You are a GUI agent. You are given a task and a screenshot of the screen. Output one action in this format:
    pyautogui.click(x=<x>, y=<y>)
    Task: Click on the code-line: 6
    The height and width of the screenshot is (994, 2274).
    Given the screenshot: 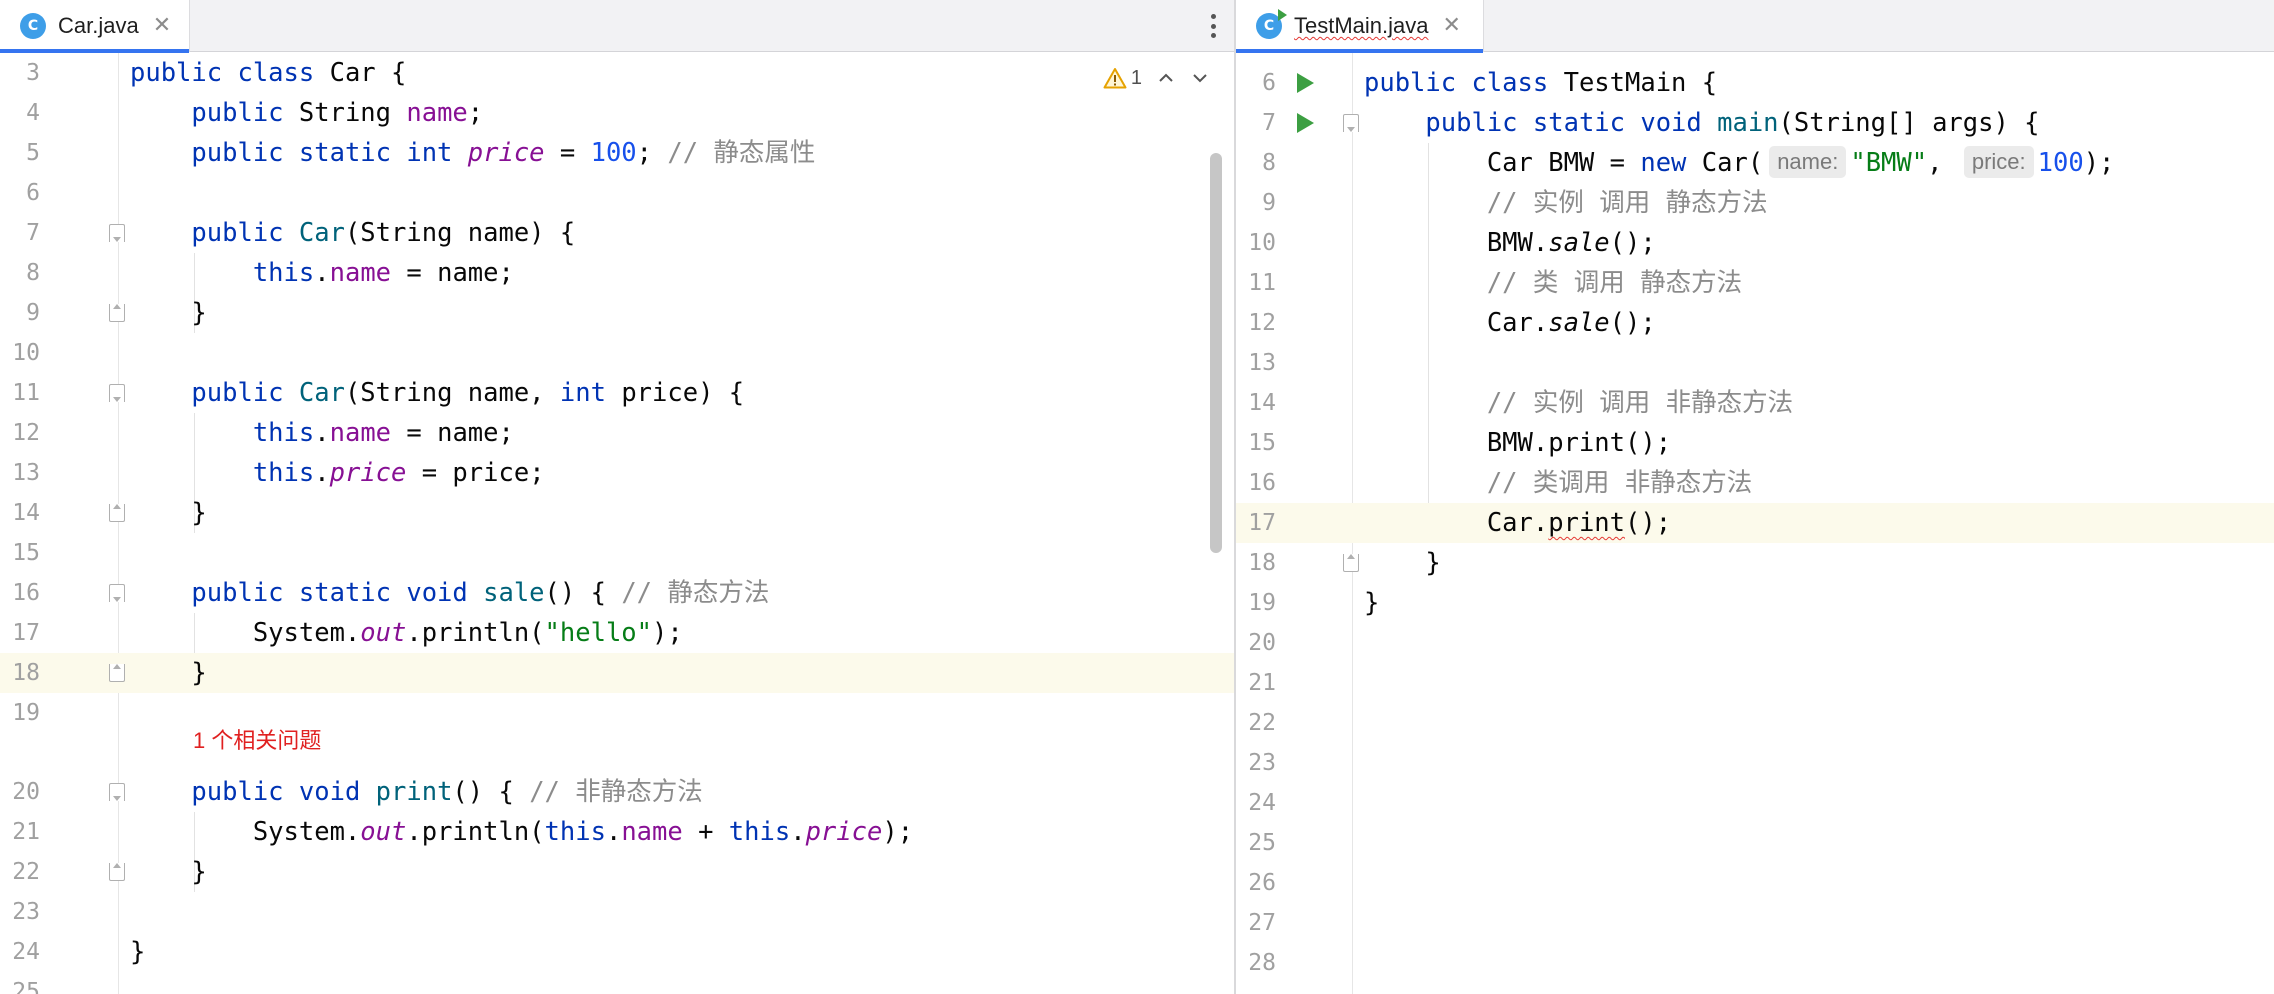 What is the action you would take?
    pyautogui.click(x=617, y=193)
    